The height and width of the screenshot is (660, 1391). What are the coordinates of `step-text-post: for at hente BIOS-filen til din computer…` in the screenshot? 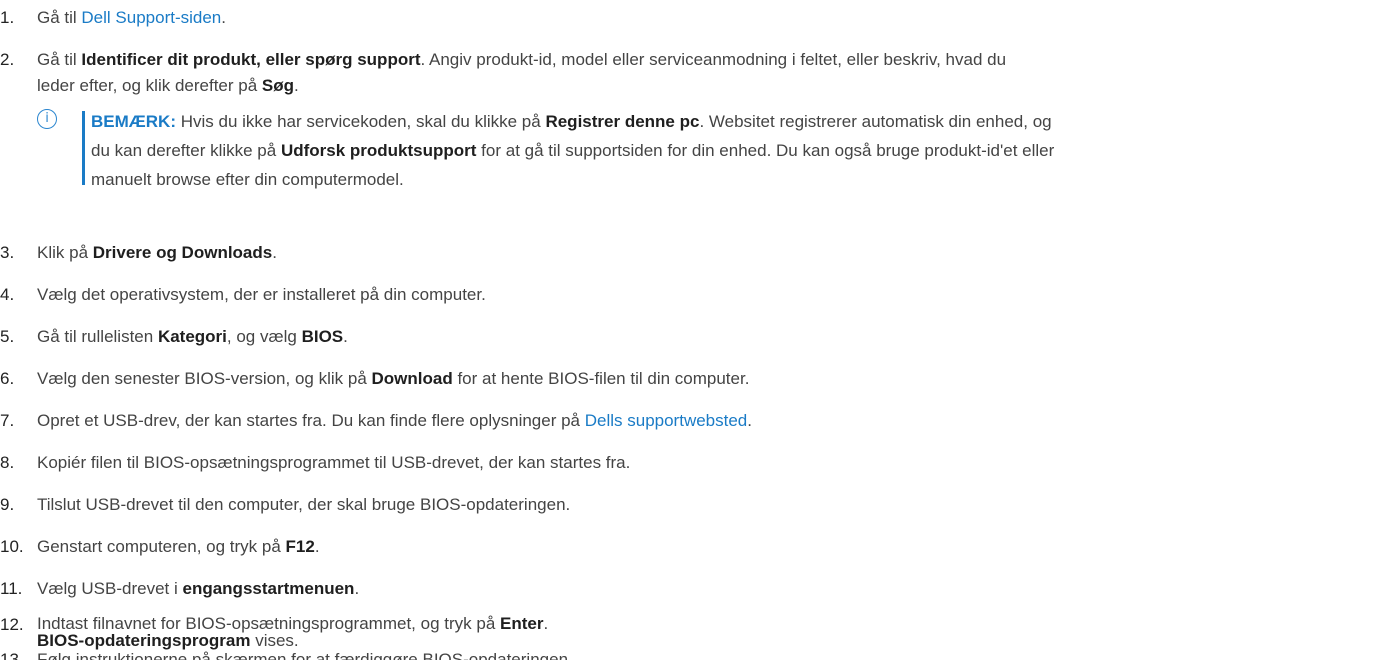 It's located at (601, 378).